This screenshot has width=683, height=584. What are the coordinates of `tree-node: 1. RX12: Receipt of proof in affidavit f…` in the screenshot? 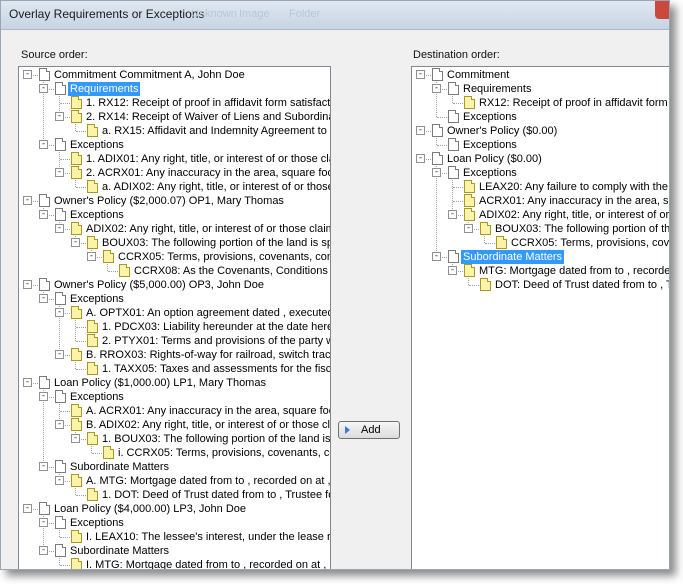 It's located at (174, 103).